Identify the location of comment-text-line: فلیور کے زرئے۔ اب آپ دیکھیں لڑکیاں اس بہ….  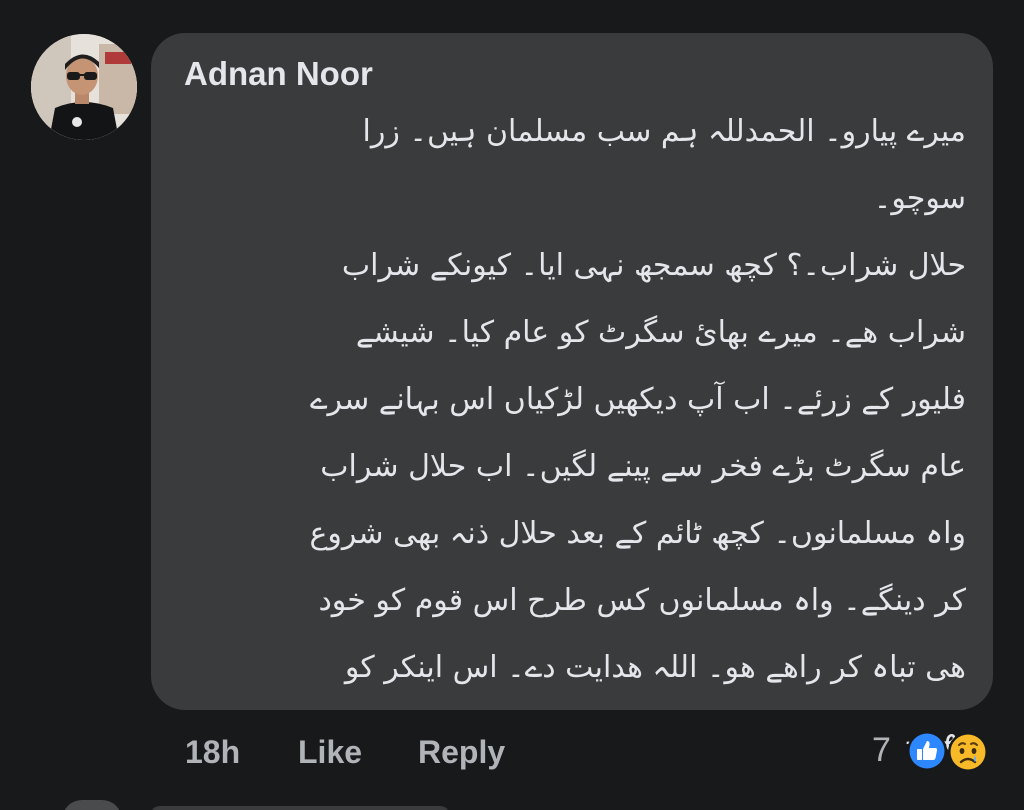
(637, 399).